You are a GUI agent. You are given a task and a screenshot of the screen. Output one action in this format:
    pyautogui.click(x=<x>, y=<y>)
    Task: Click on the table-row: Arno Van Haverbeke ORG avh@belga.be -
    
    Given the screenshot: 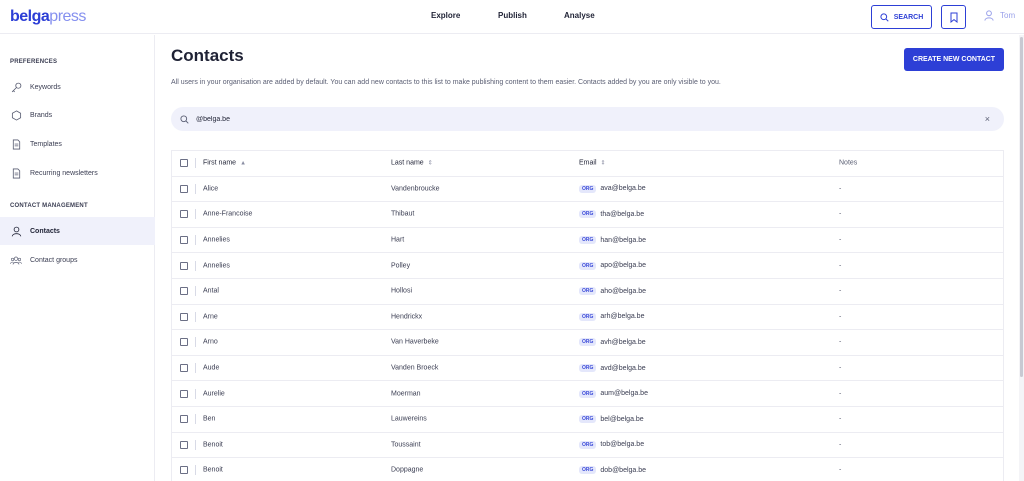 What is the action you would take?
    pyautogui.click(x=587, y=343)
    